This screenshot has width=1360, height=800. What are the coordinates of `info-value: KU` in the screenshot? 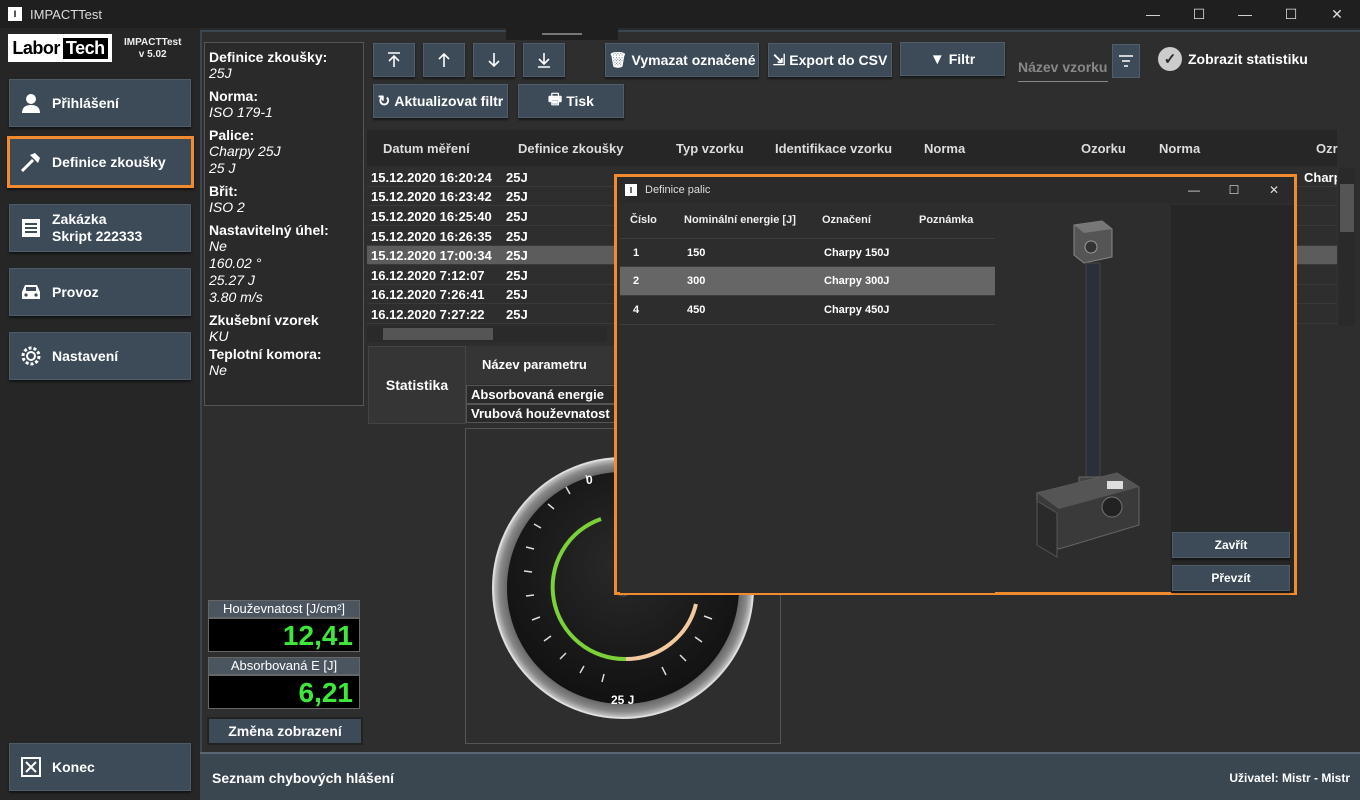 It's located at (219, 336).